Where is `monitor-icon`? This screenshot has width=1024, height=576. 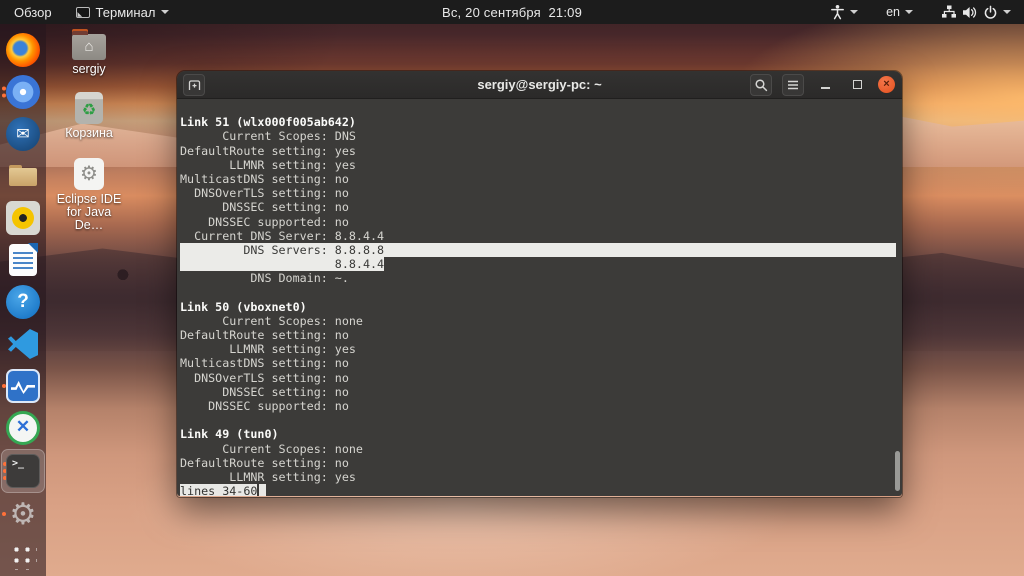
monitor-icon is located at coordinates (23, 386).